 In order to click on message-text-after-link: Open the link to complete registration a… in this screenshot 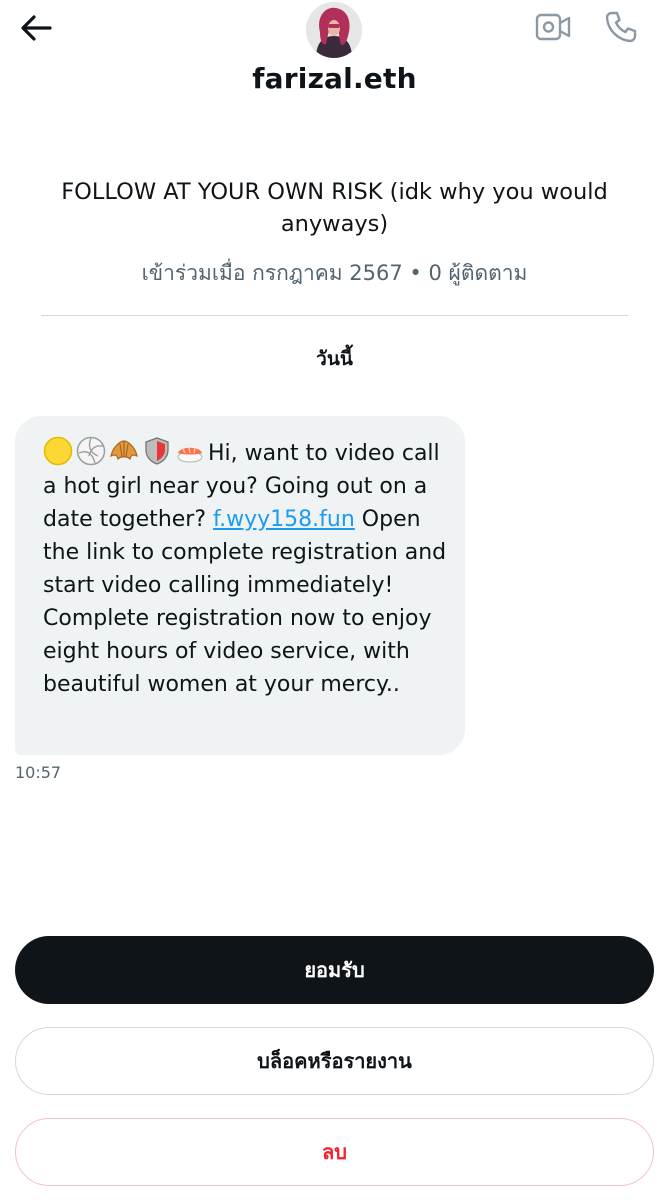, I will do `click(245, 602)`.